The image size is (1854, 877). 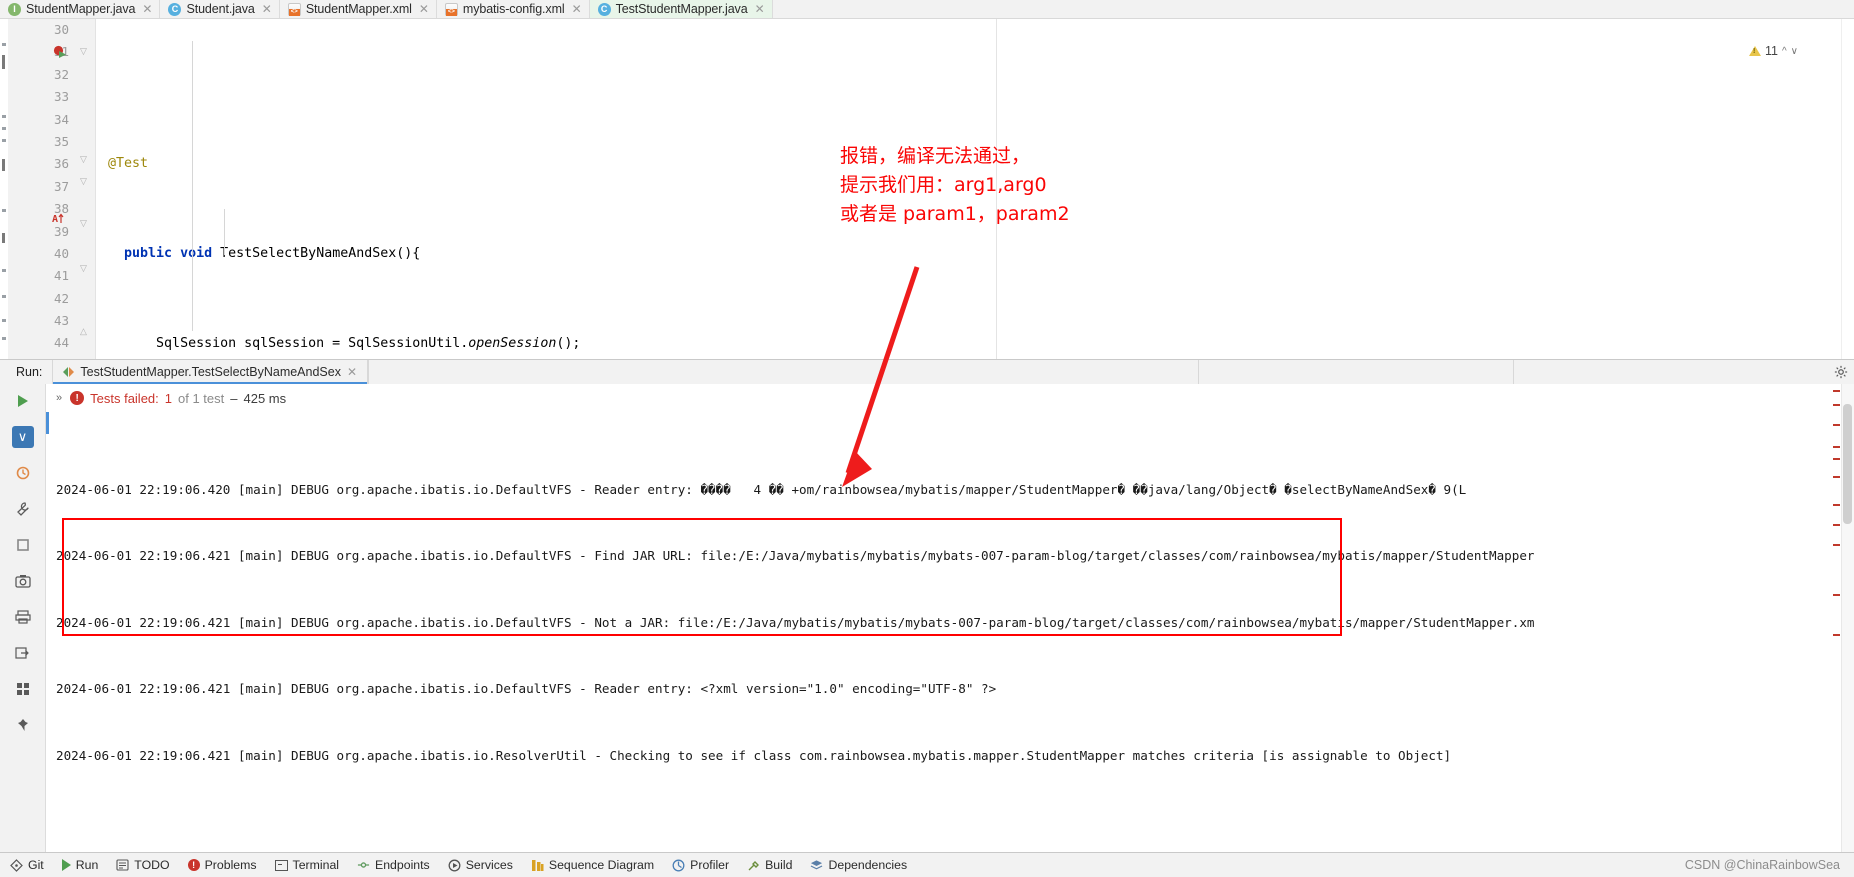 I want to click on build-icon, so click(x=753, y=865).